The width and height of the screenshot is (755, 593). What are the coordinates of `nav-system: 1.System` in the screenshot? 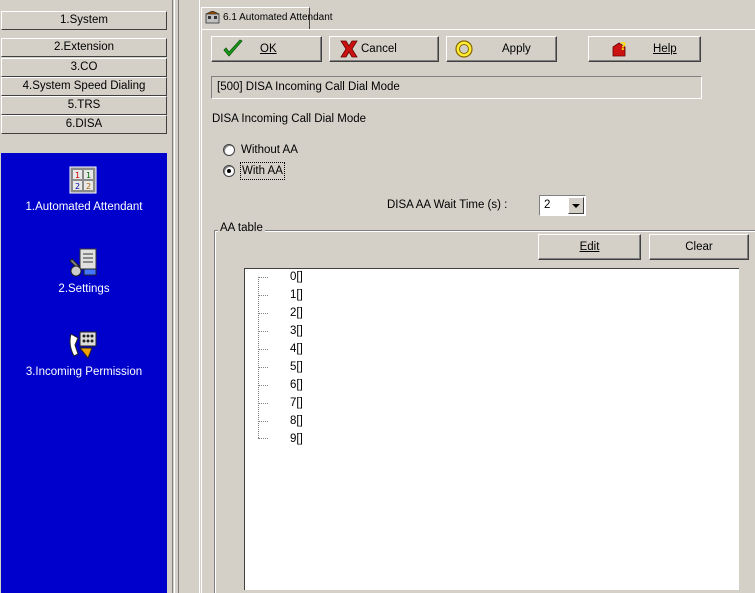 It's located at (84, 20).